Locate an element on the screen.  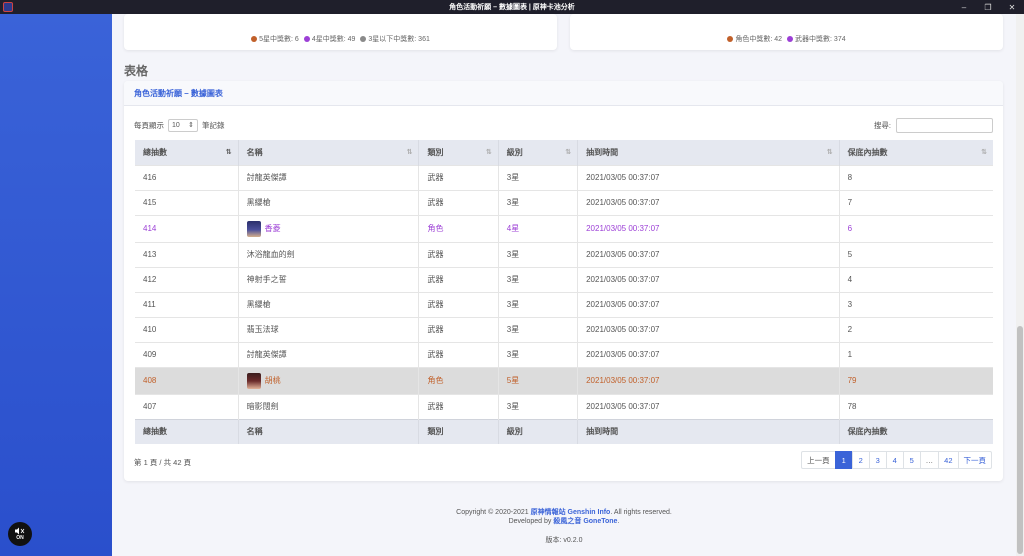
name-with-avatar: 香菱 is located at coordinates (332, 228).